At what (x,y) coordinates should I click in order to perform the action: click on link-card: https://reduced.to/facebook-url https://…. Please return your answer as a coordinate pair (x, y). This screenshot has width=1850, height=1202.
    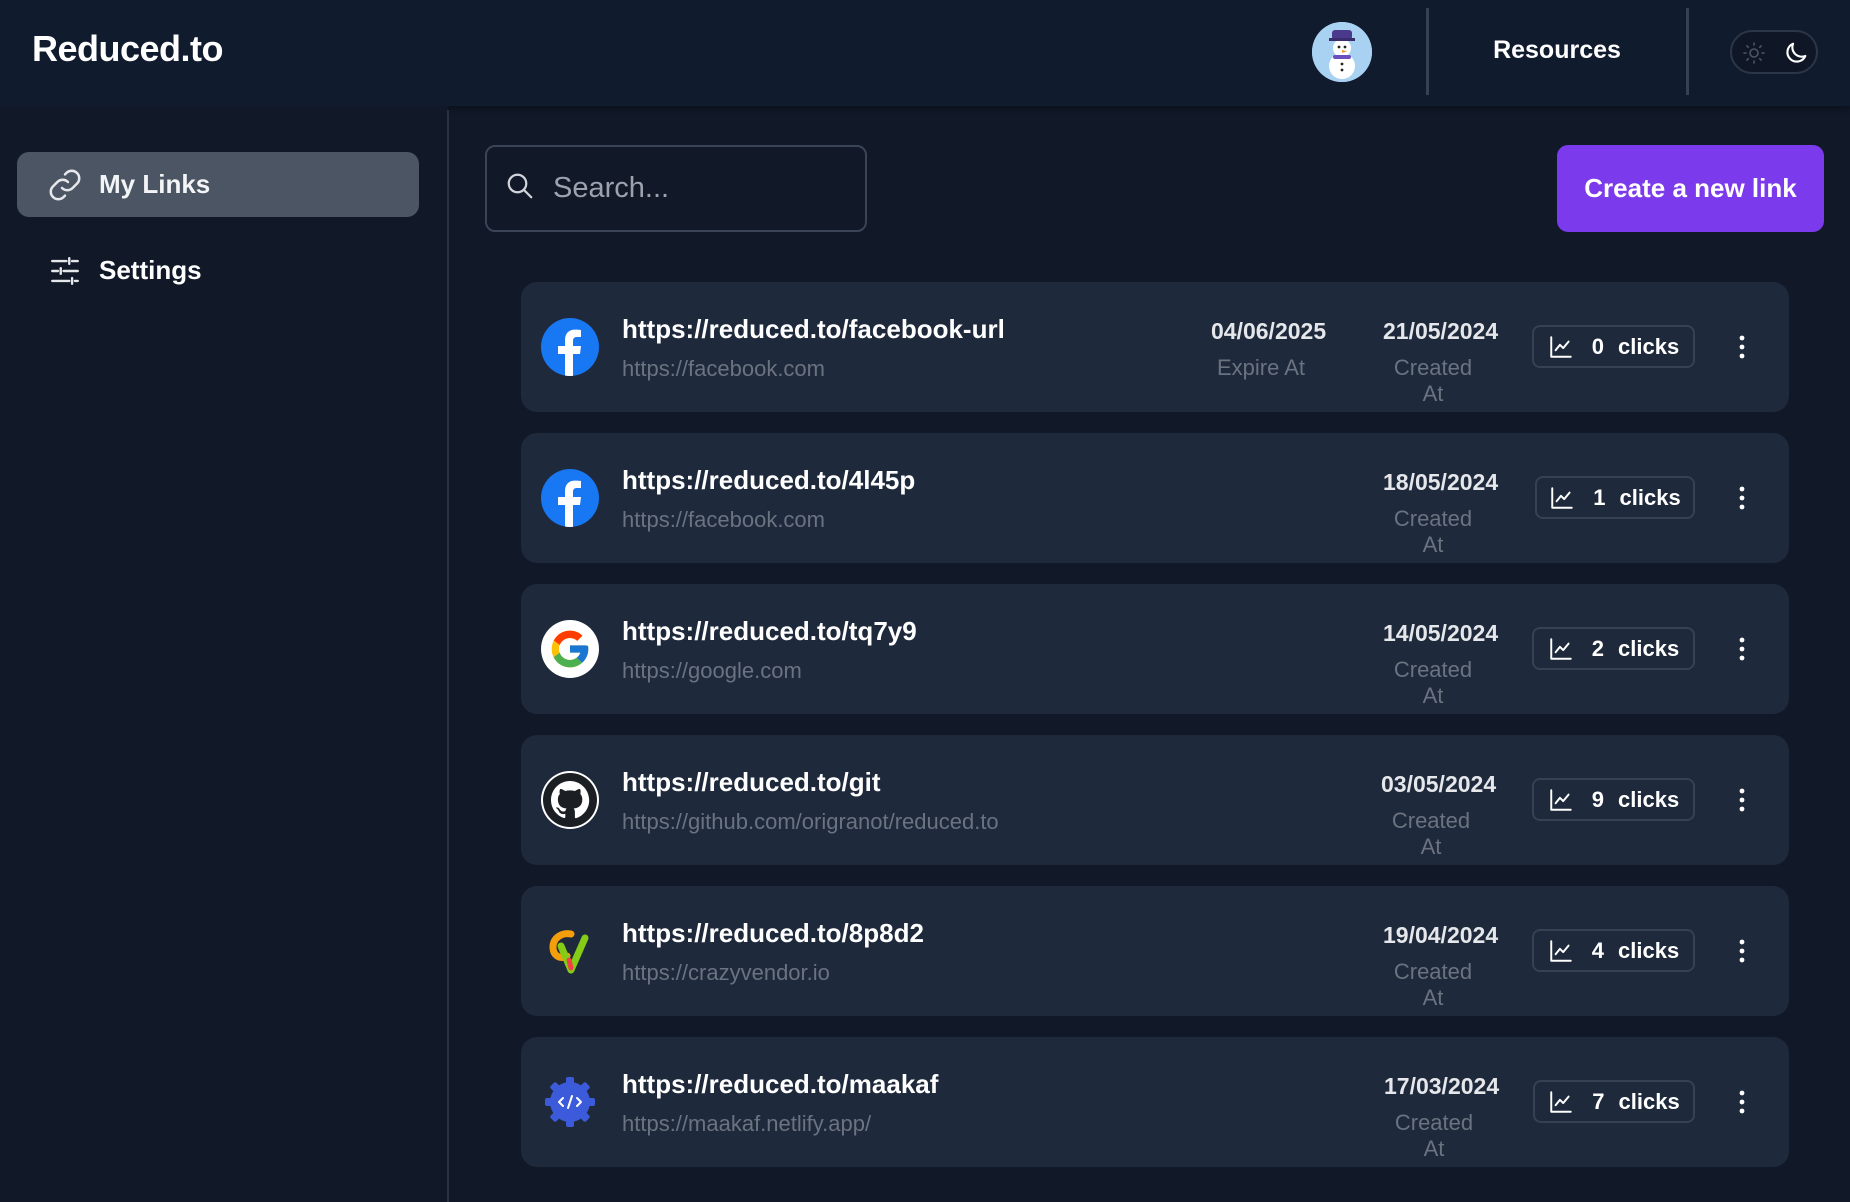
    Looking at the image, I should click on (1155, 347).